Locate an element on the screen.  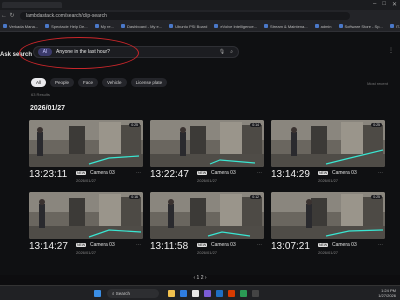
result-card: 0:25 13:14:29 NEW Camera 03 2026/01/27 ⋯ is located at coordinates (328, 152).